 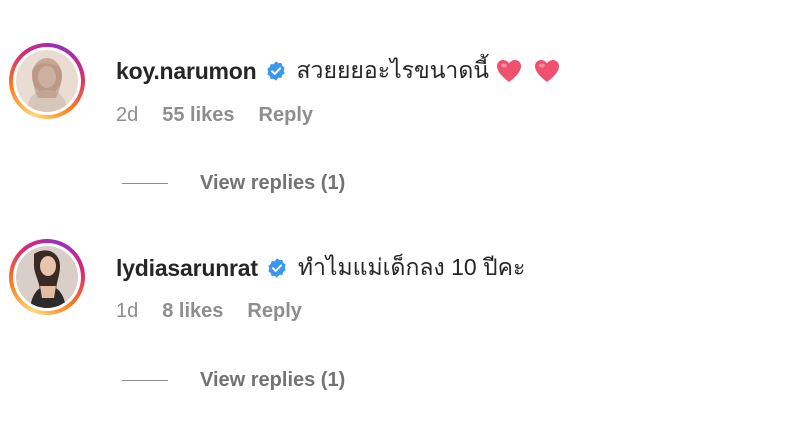 What do you see at coordinates (393, 70) in the screenshot?
I see `comment-text: สวยยยอะไรขนาดนี้` at bounding box center [393, 70].